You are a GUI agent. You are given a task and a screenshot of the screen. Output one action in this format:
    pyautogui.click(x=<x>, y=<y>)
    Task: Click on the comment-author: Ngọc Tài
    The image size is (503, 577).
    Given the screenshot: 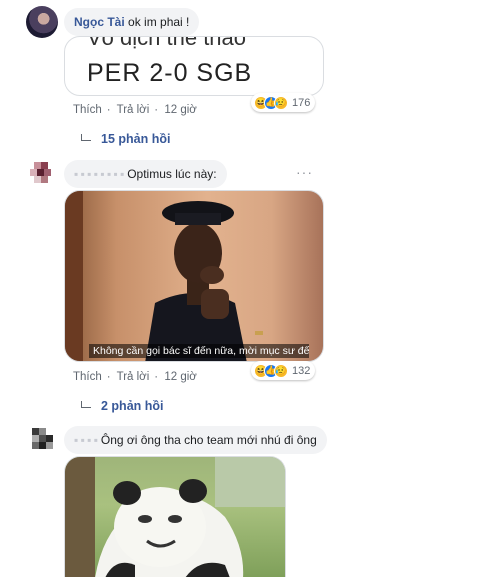 What is the action you would take?
    pyautogui.click(x=99, y=22)
    